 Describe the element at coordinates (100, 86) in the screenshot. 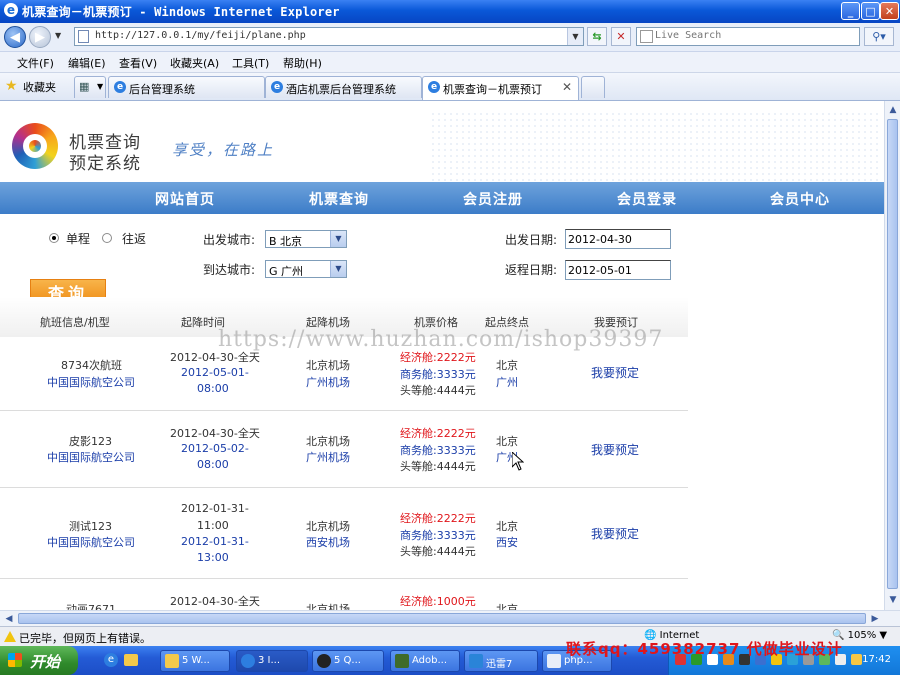

I see `tab-list-dropdown-icon: ▼` at that location.